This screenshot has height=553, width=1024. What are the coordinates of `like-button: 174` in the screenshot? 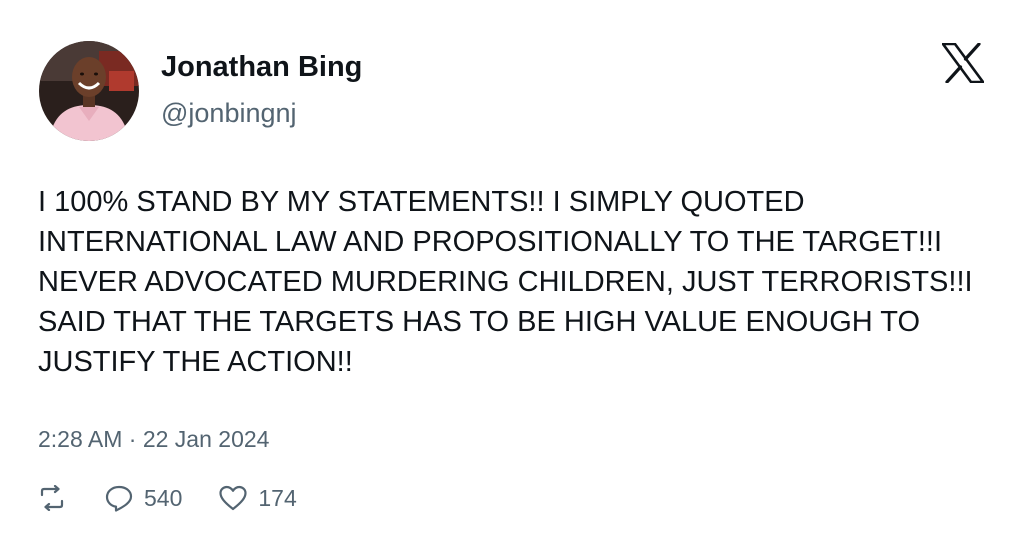 It's located at (257, 498).